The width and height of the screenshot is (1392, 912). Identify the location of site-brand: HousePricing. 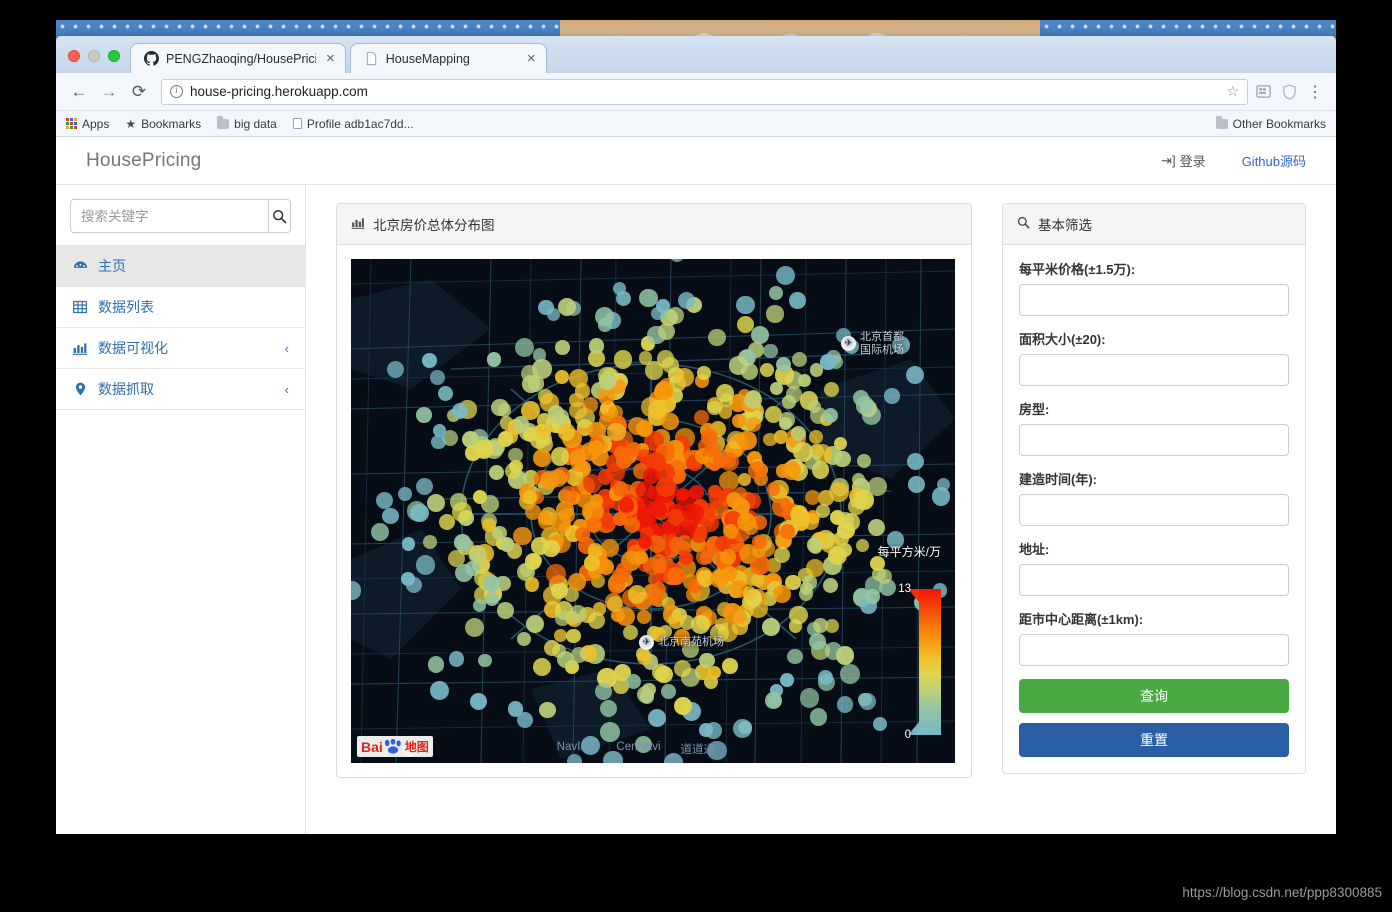
(143, 161).